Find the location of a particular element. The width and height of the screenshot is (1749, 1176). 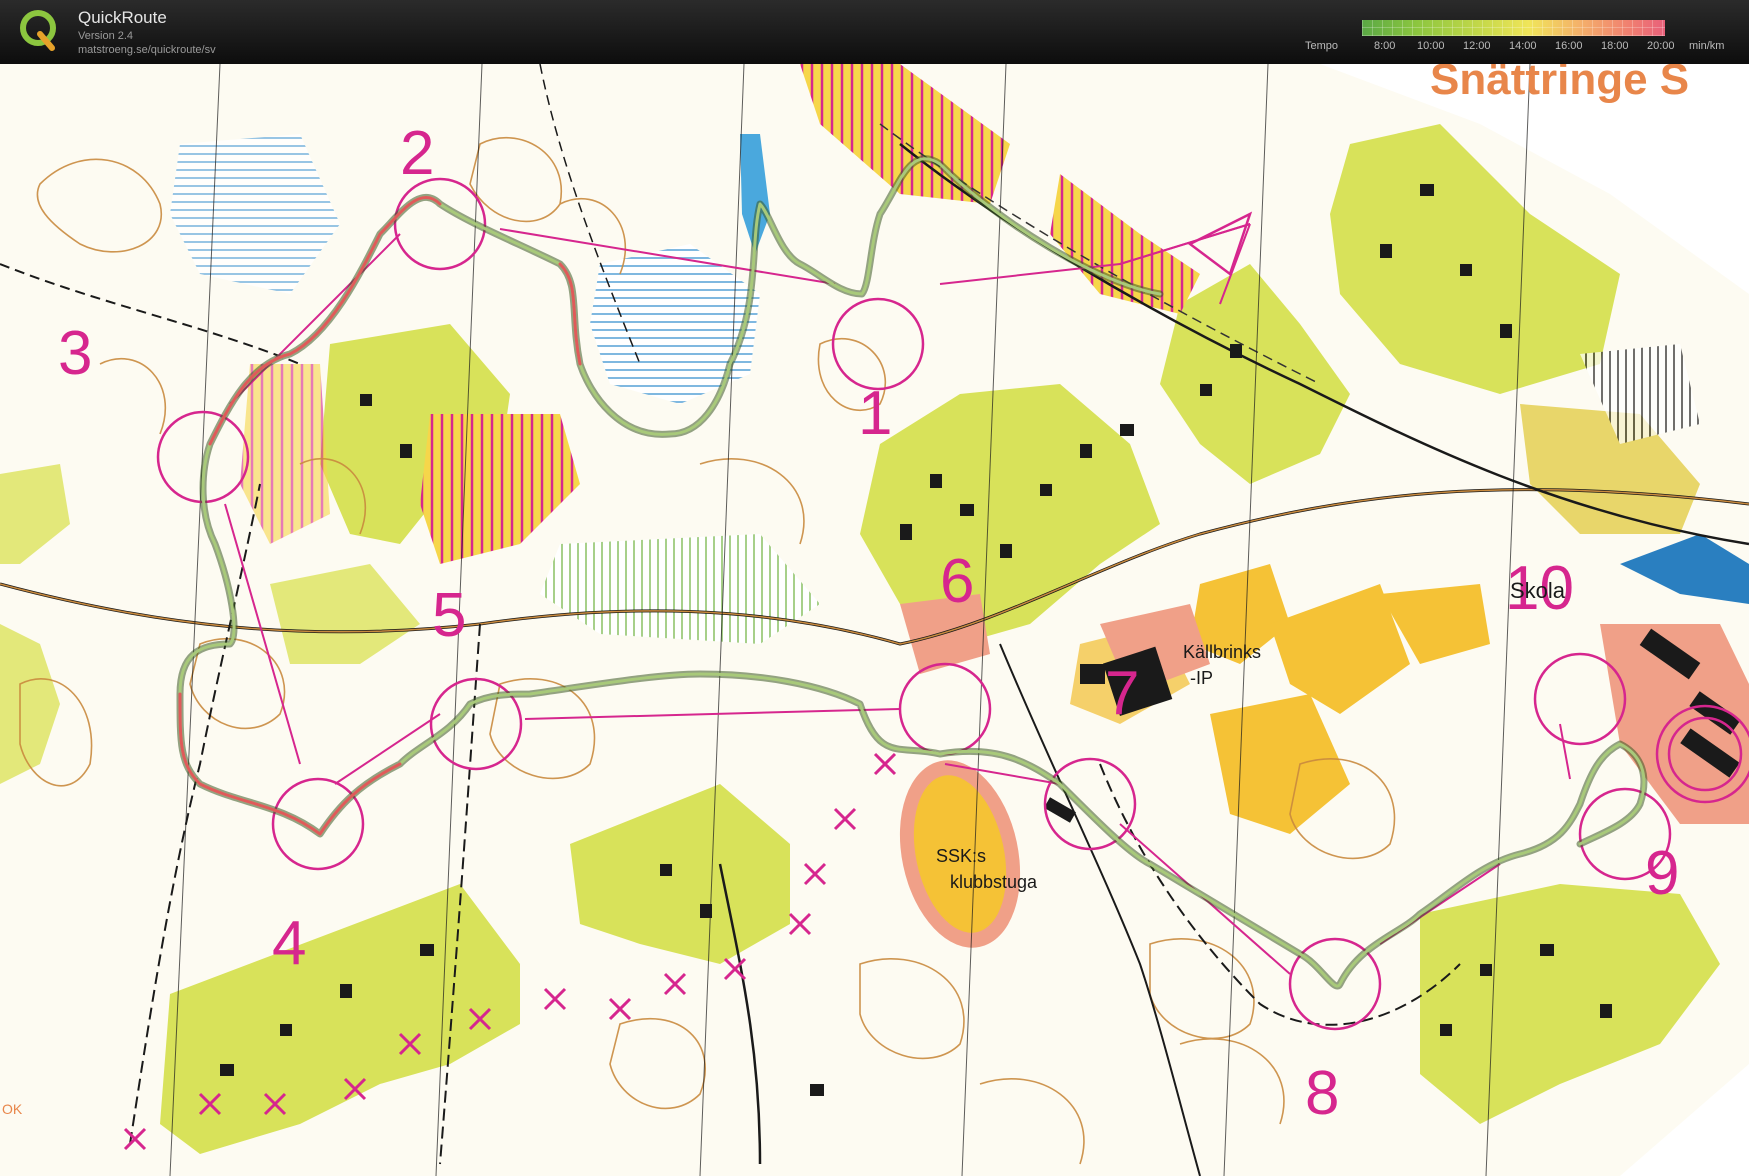

control-number-9: 9 is located at coordinates (1662, 873).